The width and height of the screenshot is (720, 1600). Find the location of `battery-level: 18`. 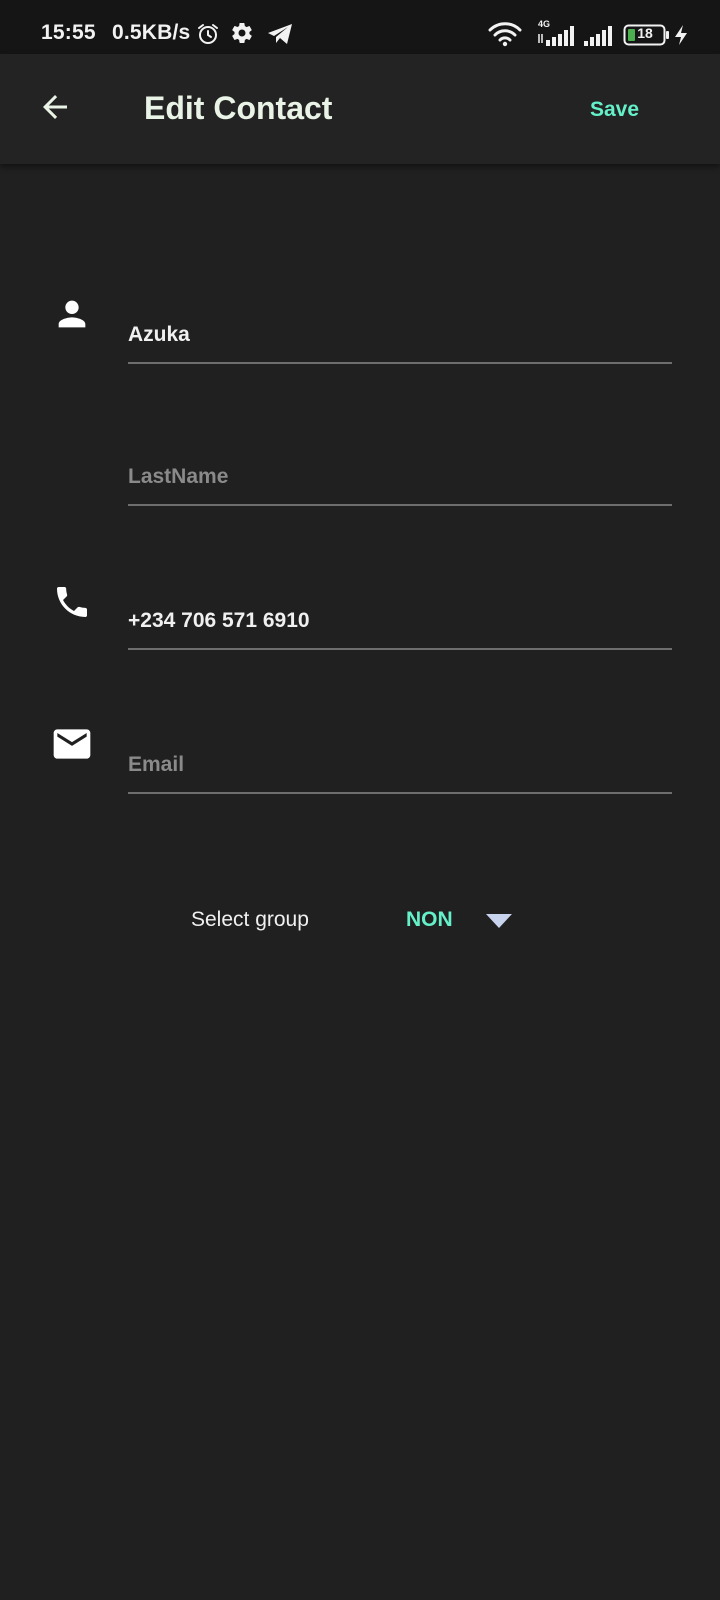

battery-level: 18 is located at coordinates (645, 33).